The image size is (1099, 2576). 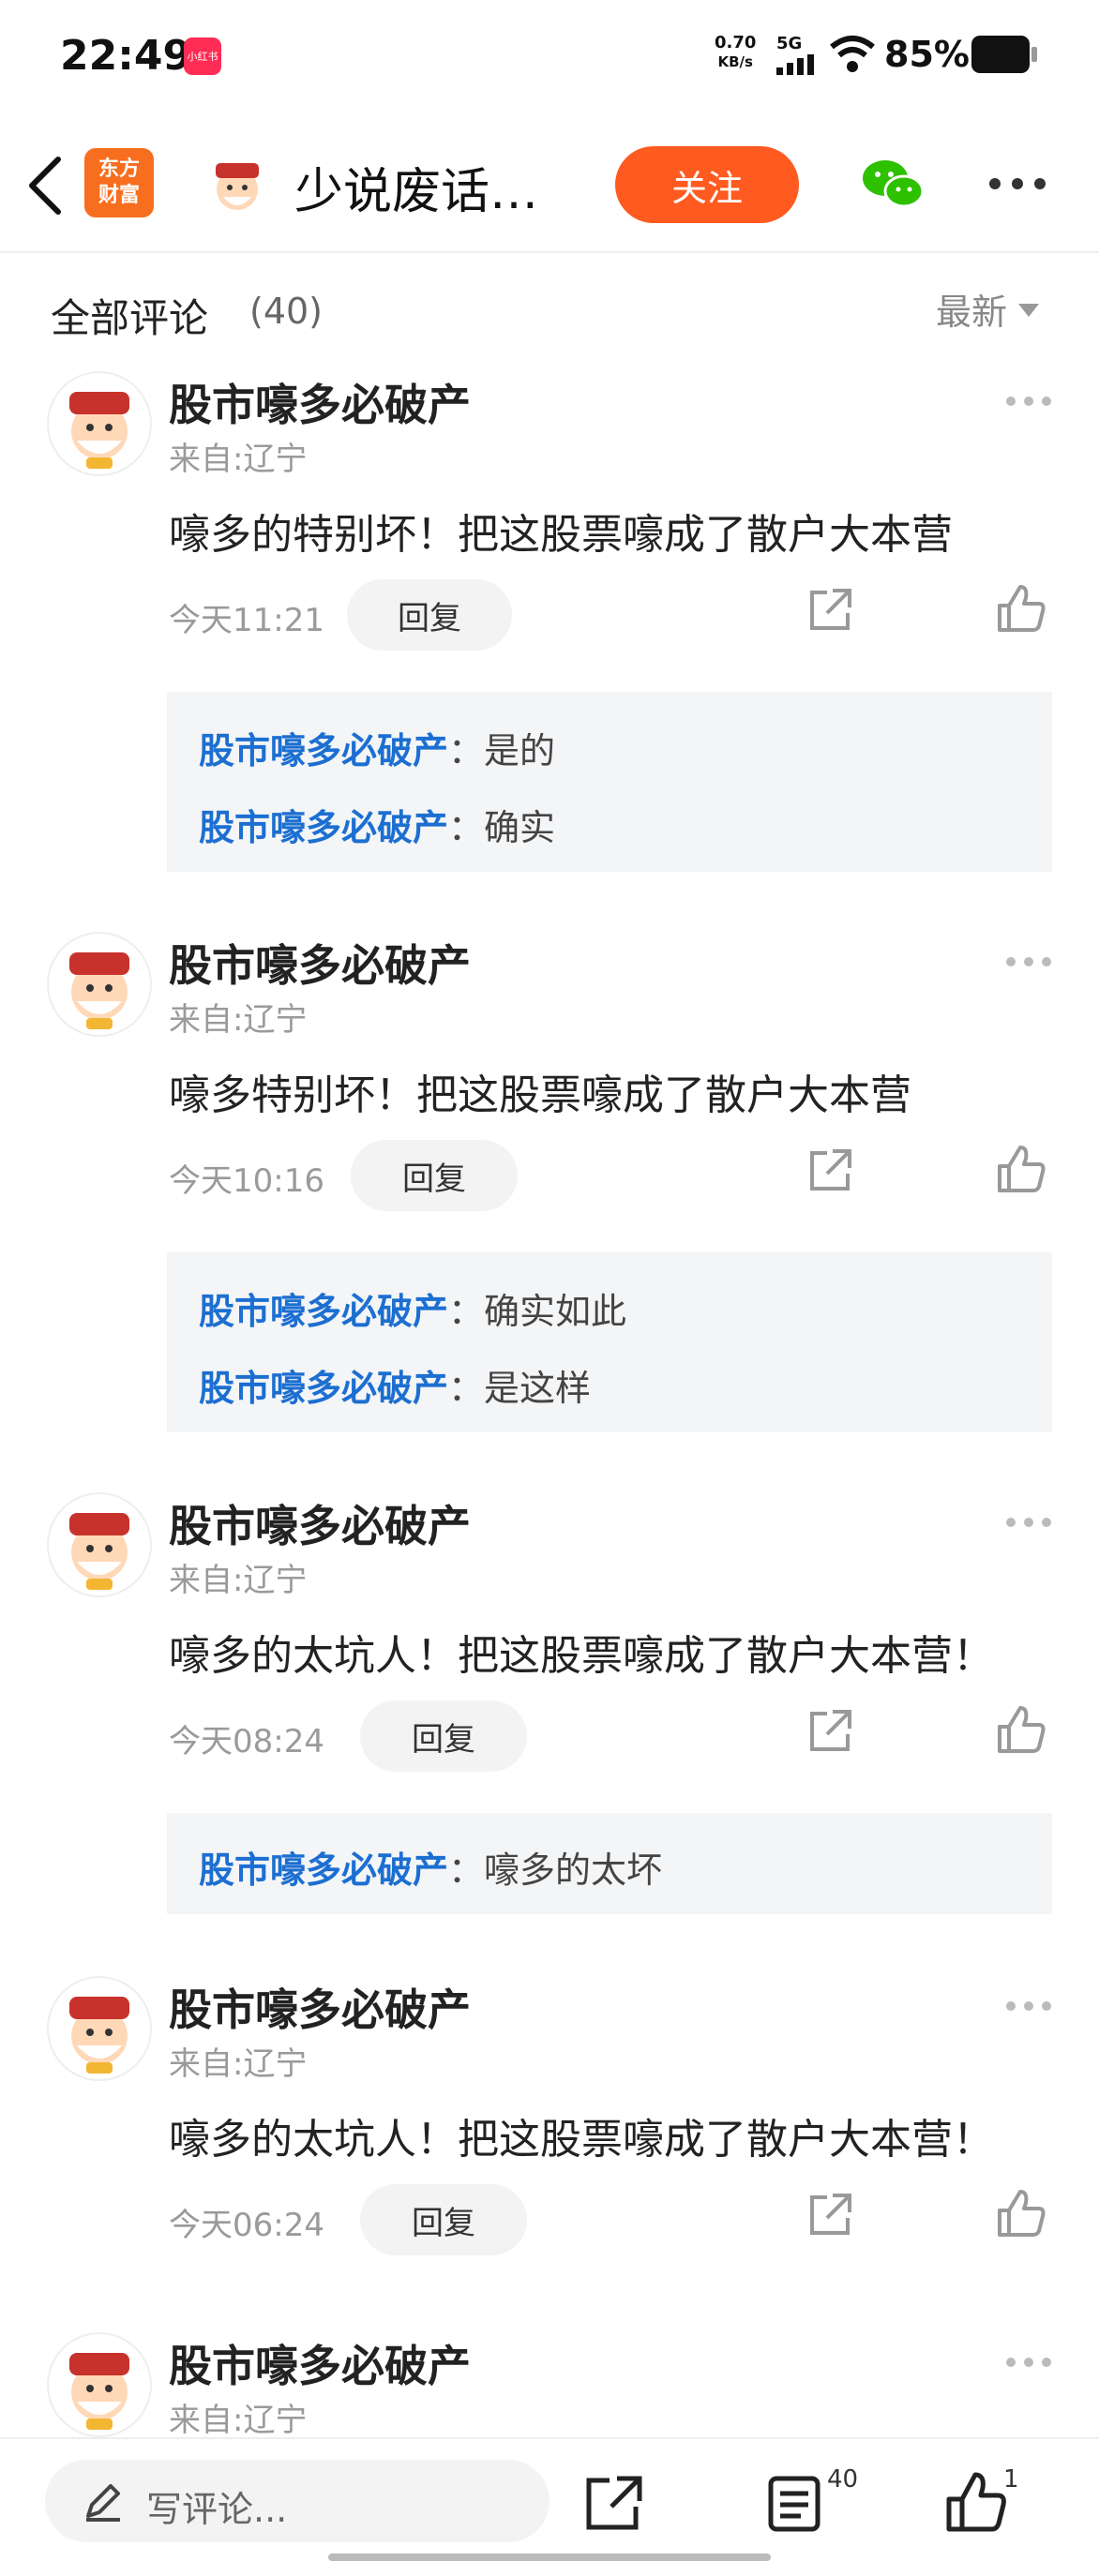 I want to click on status-time: 22:49, so click(x=126, y=56).